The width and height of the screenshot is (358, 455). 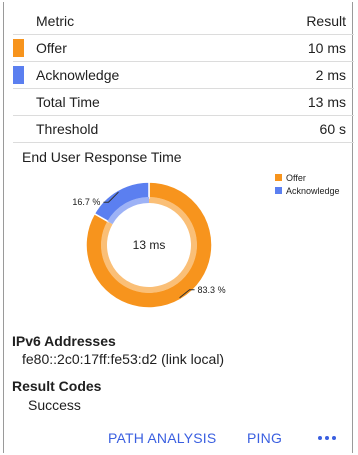 I want to click on table-row: Acknowledge 2 ms, so click(x=183, y=75).